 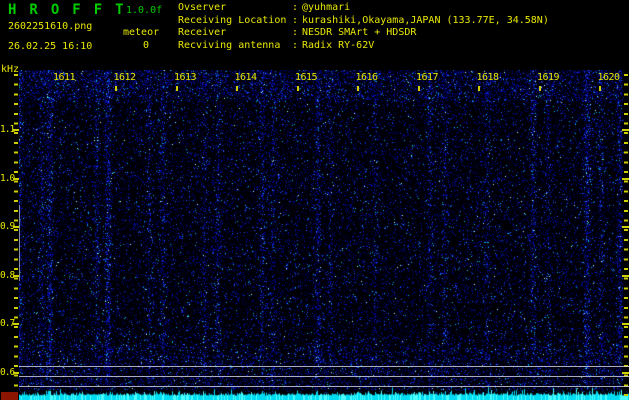 What do you see at coordinates (19, 243) in the screenshot?
I see `left-edge-marker-line` at bounding box center [19, 243].